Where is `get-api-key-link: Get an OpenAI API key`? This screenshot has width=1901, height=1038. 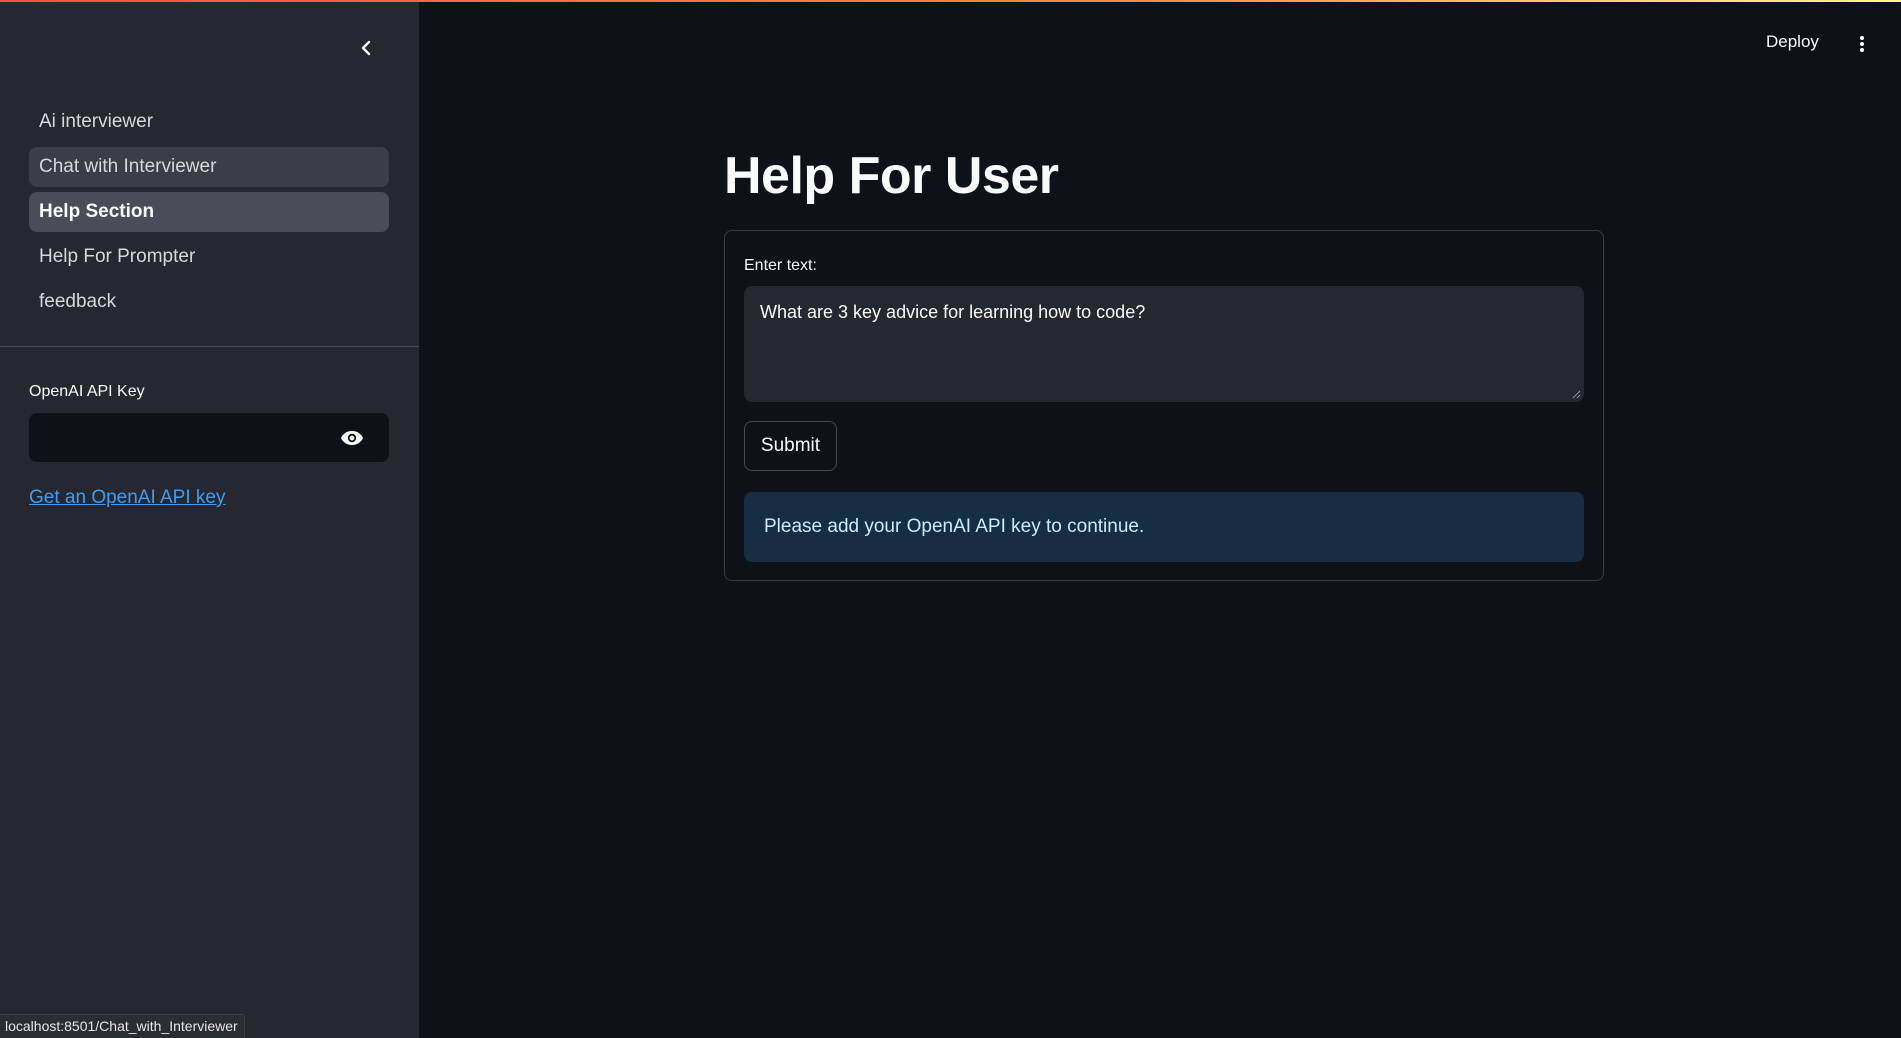
get-api-key-link: Get an OpenAI API key is located at coordinates (127, 498).